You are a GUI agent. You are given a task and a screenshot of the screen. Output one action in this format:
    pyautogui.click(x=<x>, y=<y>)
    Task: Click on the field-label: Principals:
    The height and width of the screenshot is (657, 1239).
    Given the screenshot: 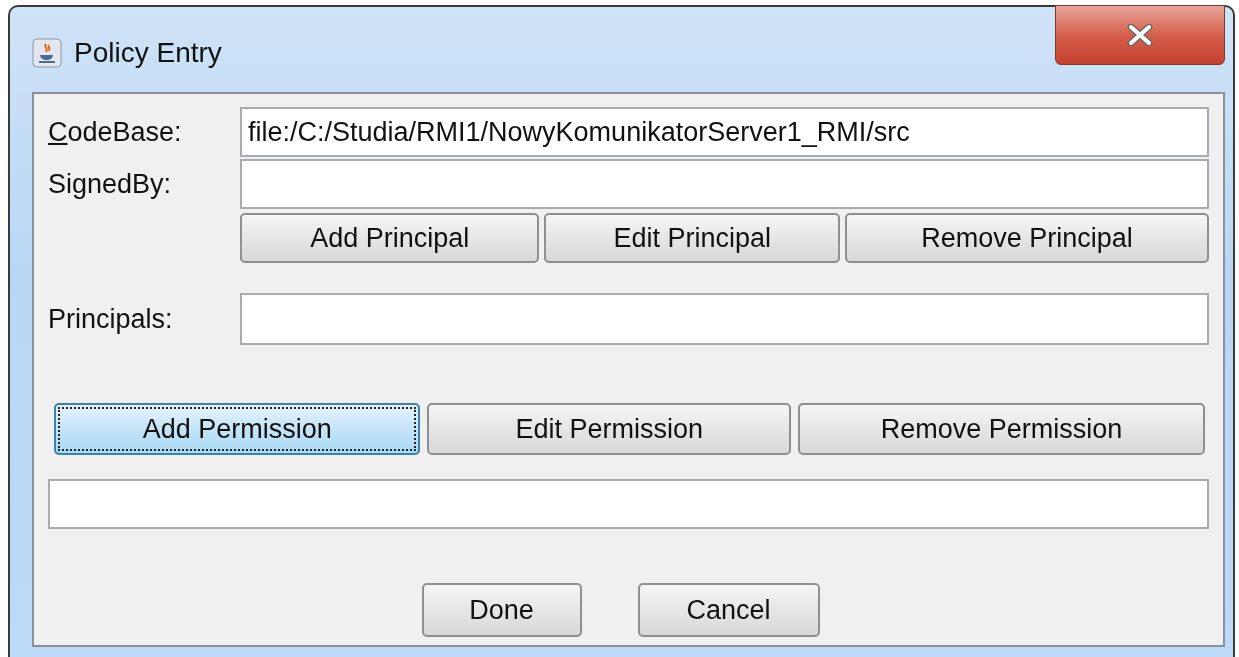 What is the action you would take?
    pyautogui.click(x=111, y=319)
    